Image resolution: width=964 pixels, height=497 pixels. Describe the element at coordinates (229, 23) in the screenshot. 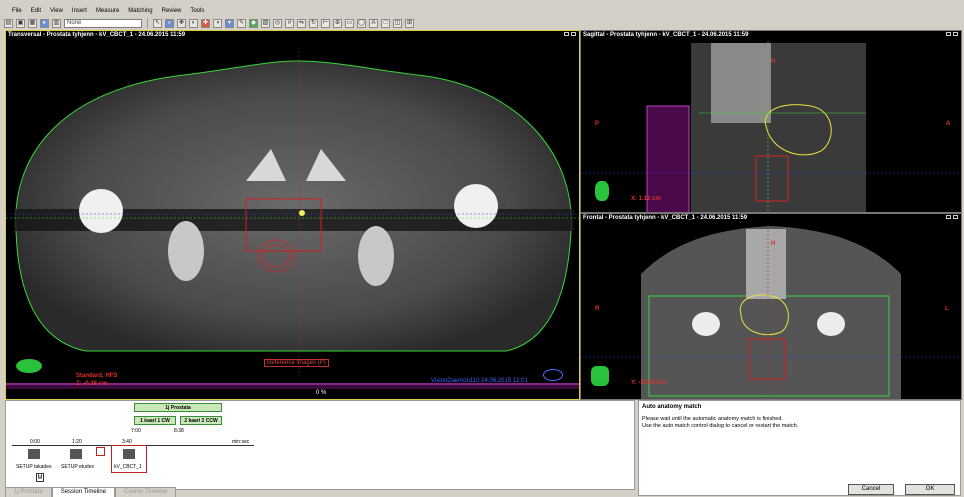

I see `auto-match-icon: ▾` at that location.